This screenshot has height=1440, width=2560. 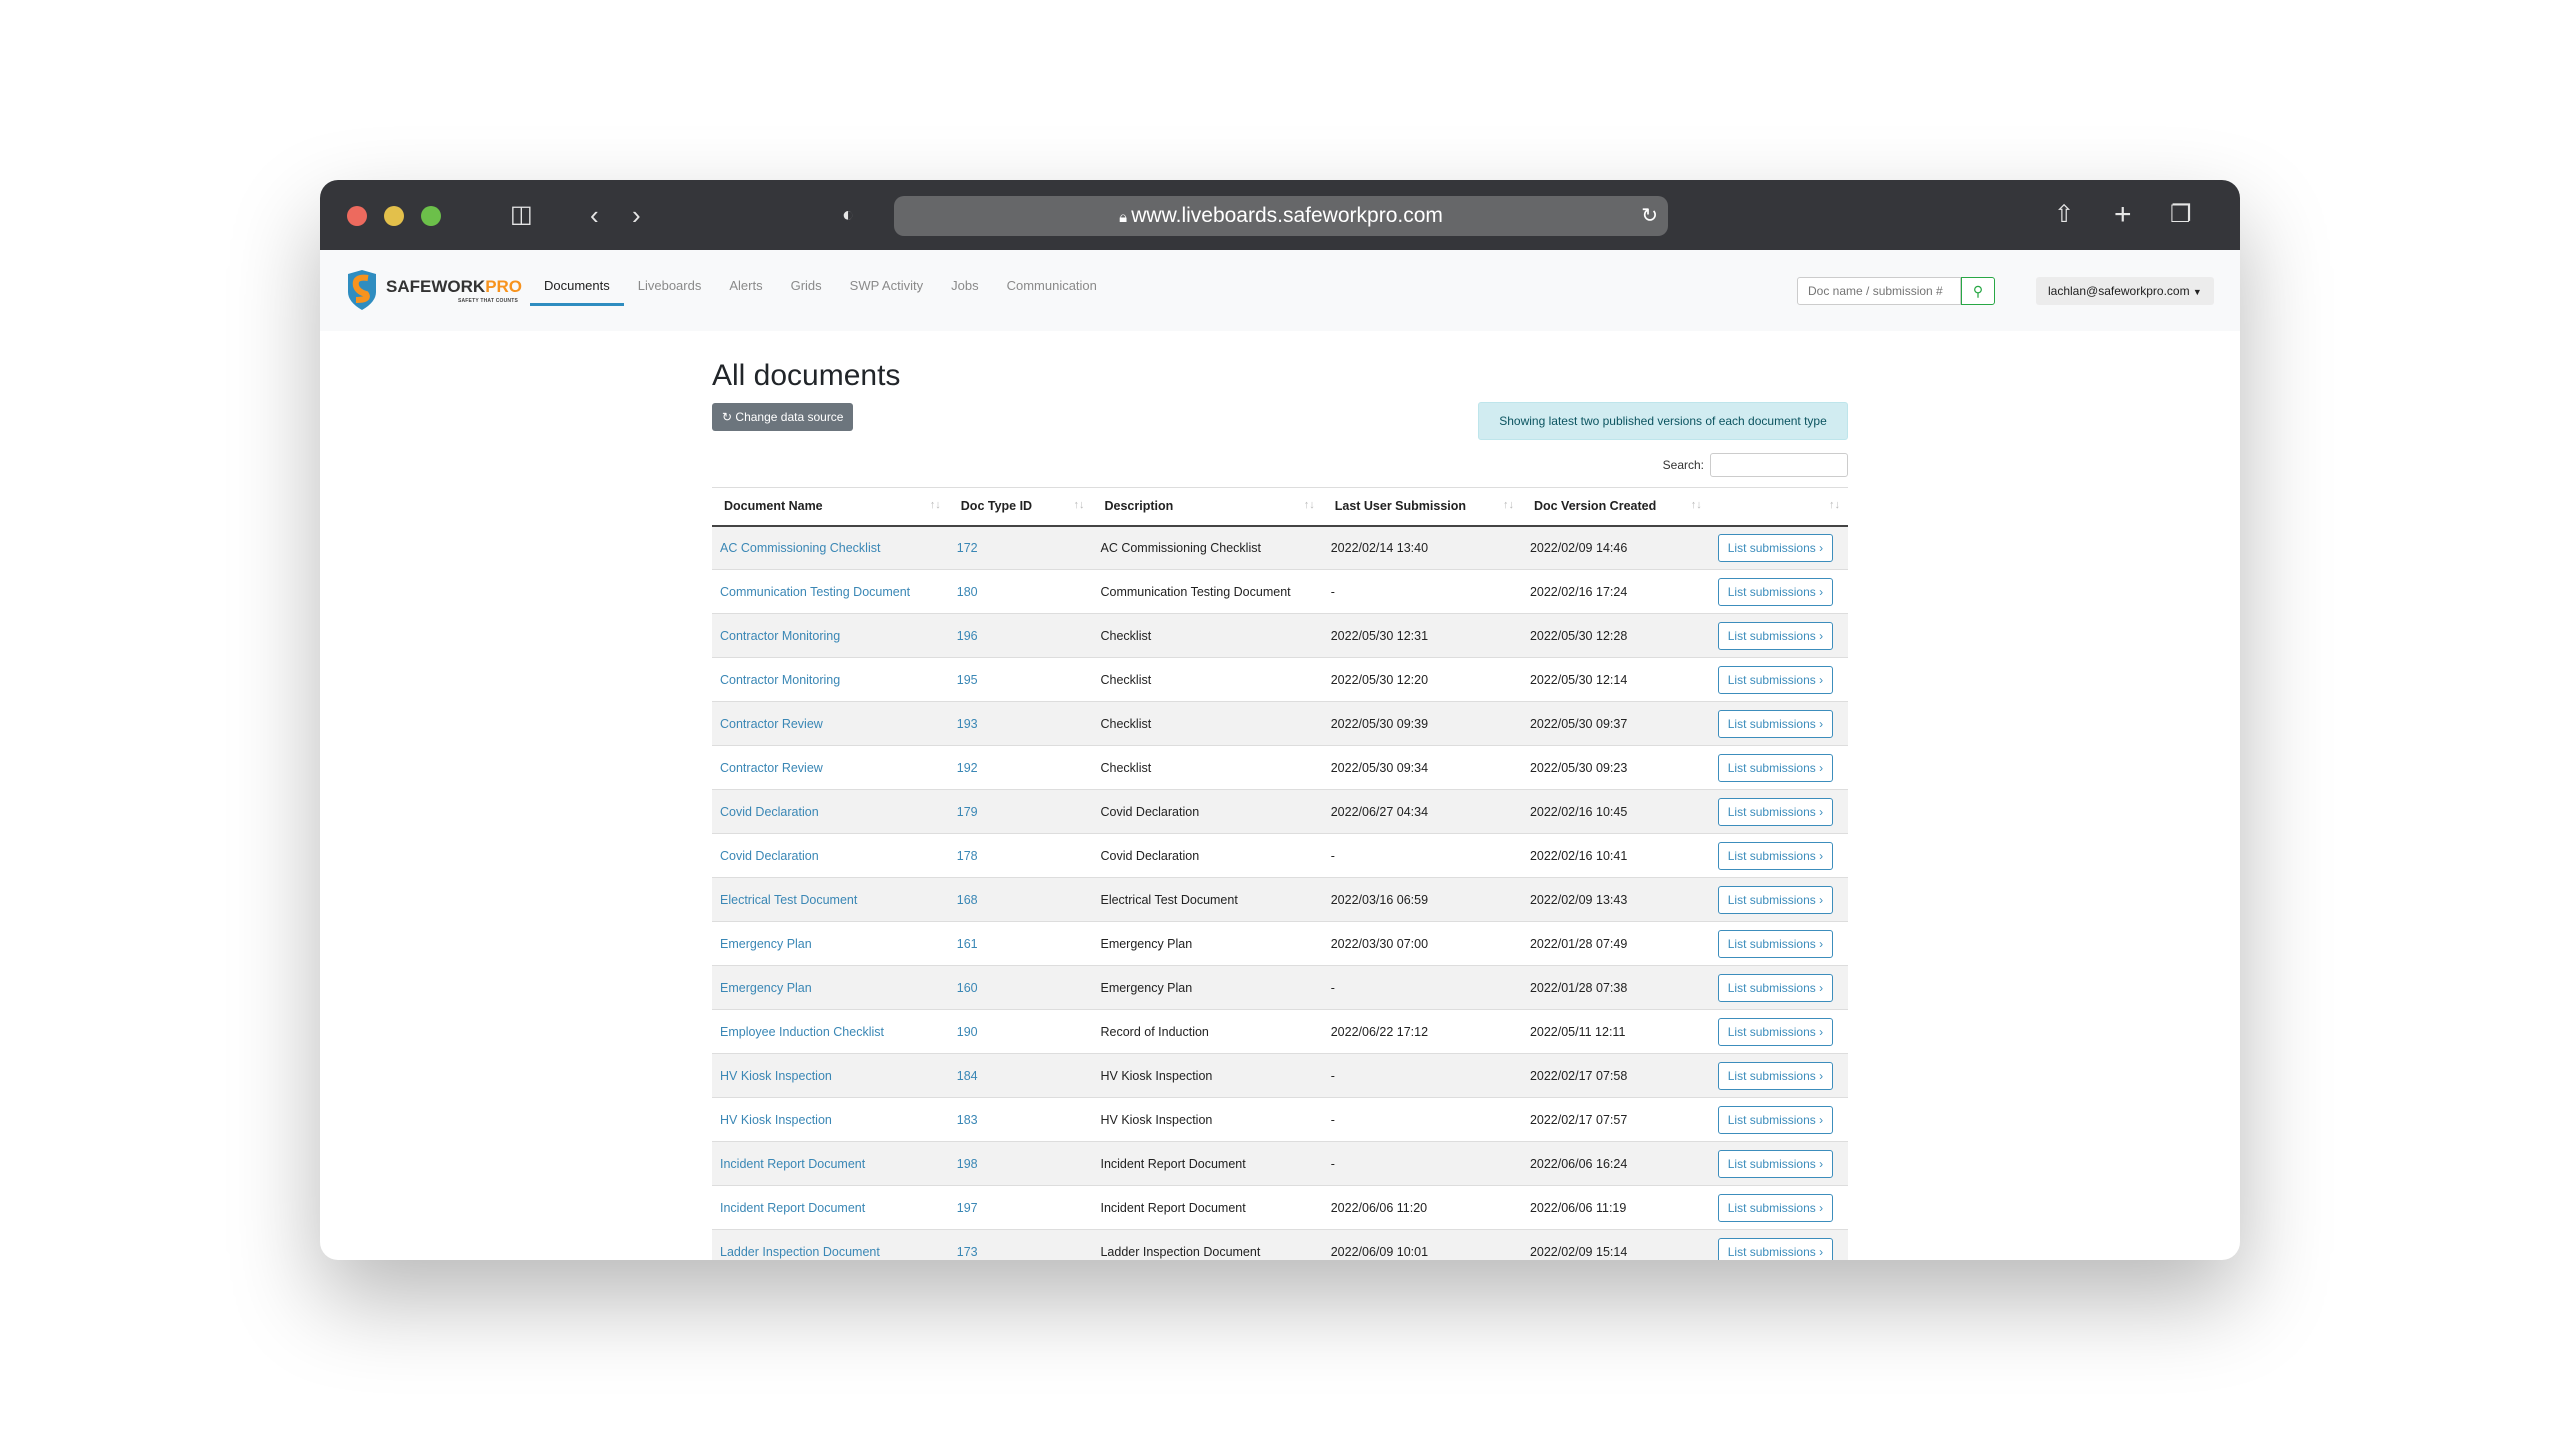 I want to click on nav-documents: Documents, so click(x=577, y=292).